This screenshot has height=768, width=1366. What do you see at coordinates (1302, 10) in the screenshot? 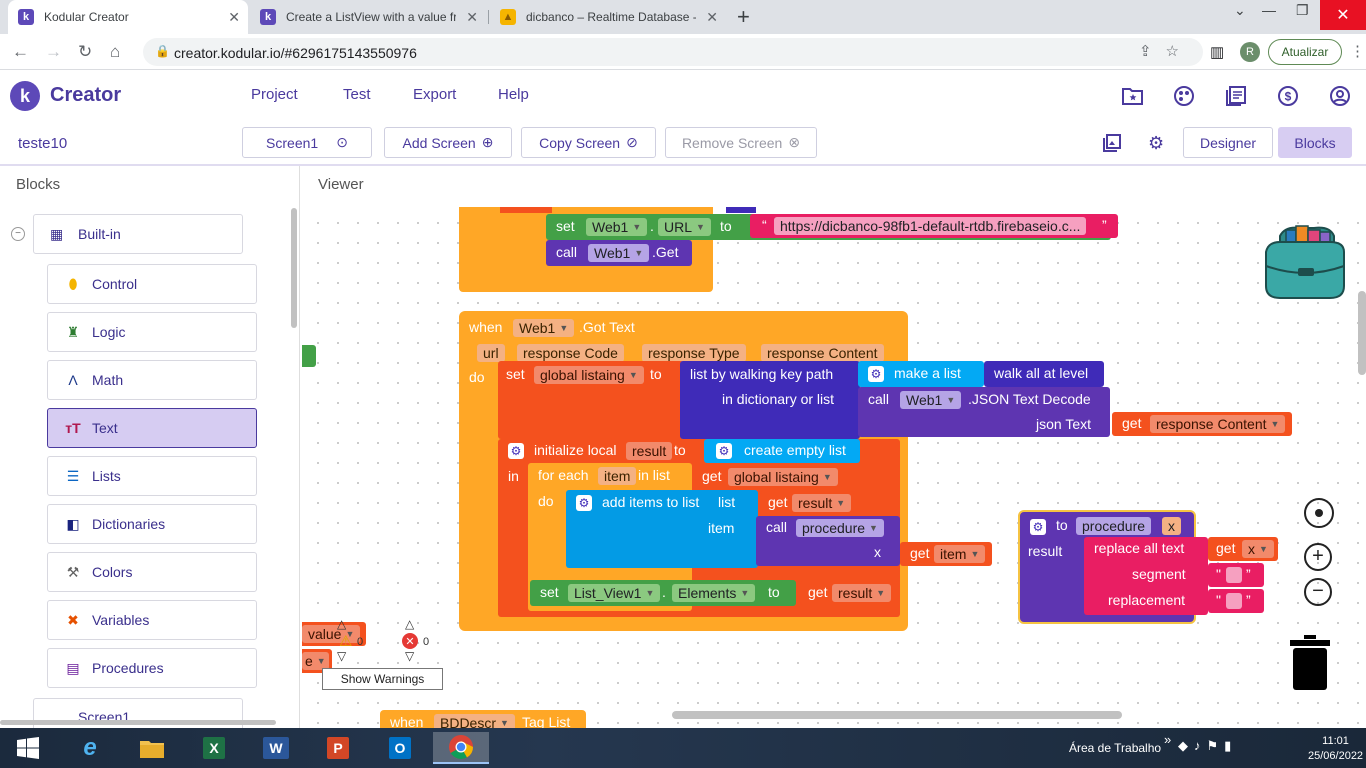
I see `restore-icon: ❐` at bounding box center [1302, 10].